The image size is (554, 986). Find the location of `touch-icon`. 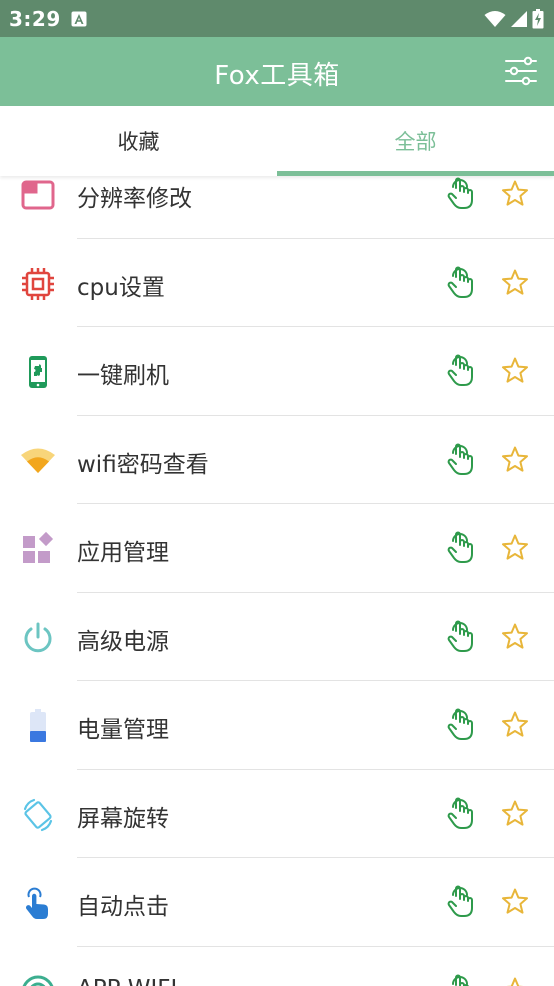

touch-icon is located at coordinates (36, 903).